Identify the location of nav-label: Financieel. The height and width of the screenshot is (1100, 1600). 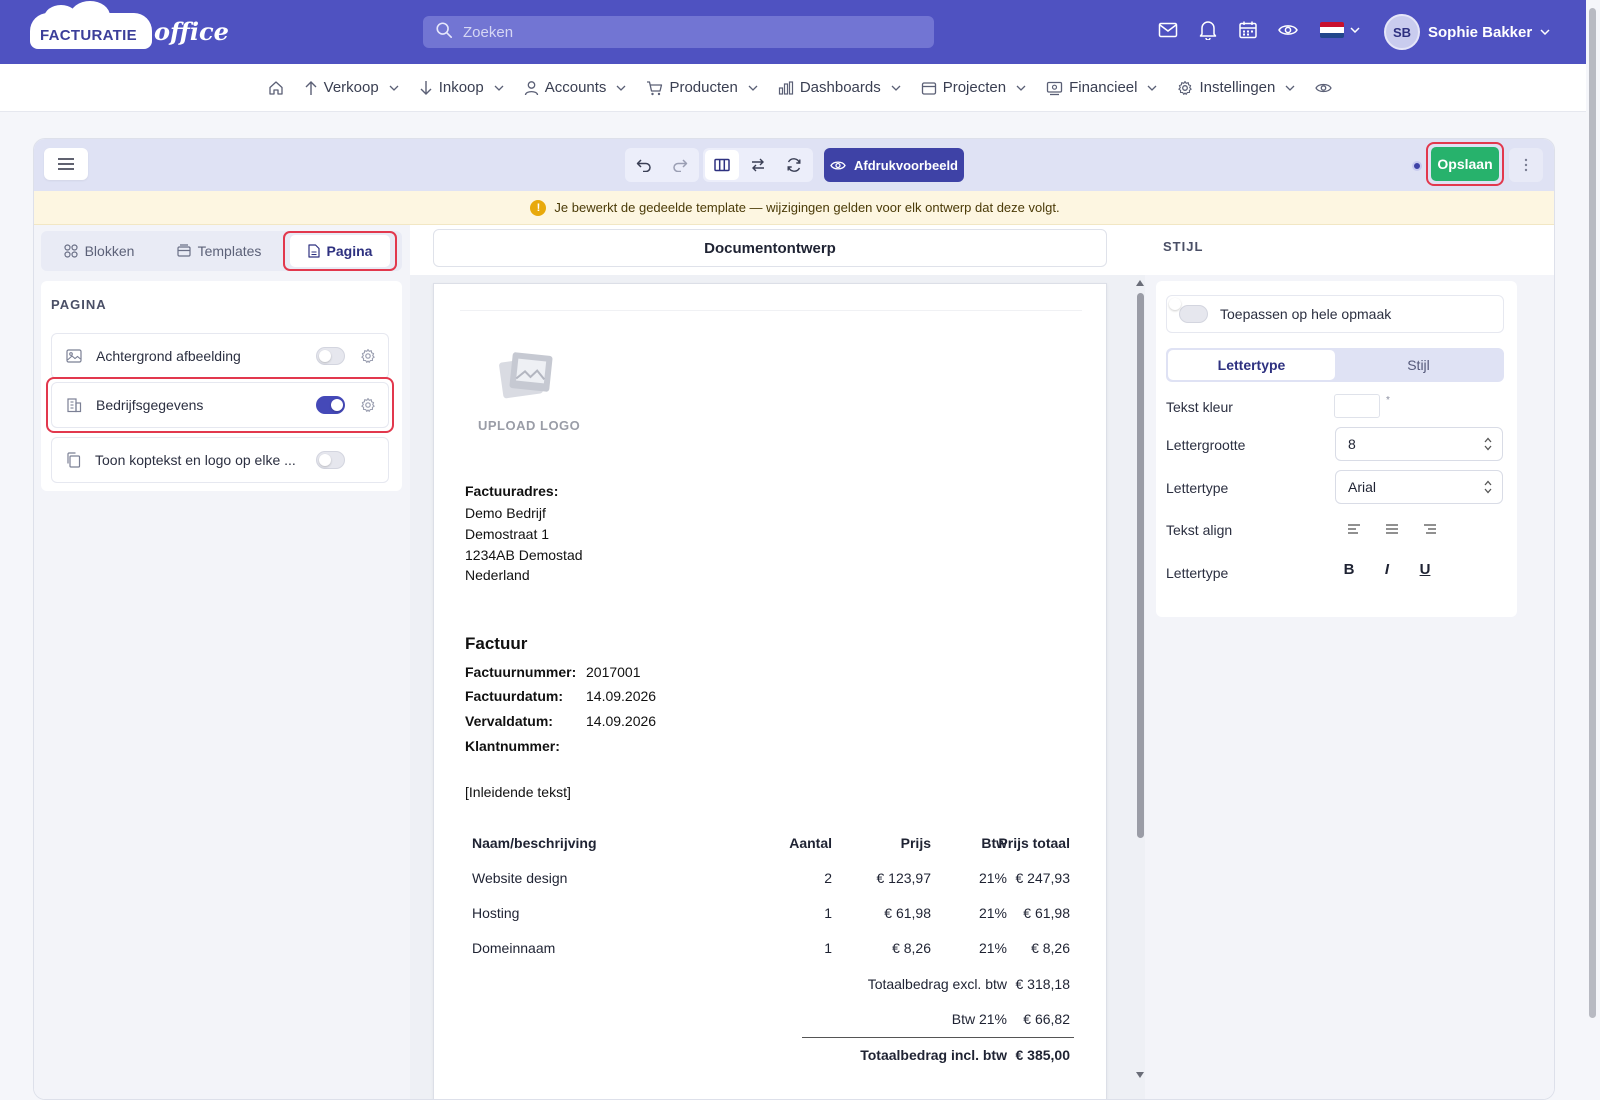
(1103, 87).